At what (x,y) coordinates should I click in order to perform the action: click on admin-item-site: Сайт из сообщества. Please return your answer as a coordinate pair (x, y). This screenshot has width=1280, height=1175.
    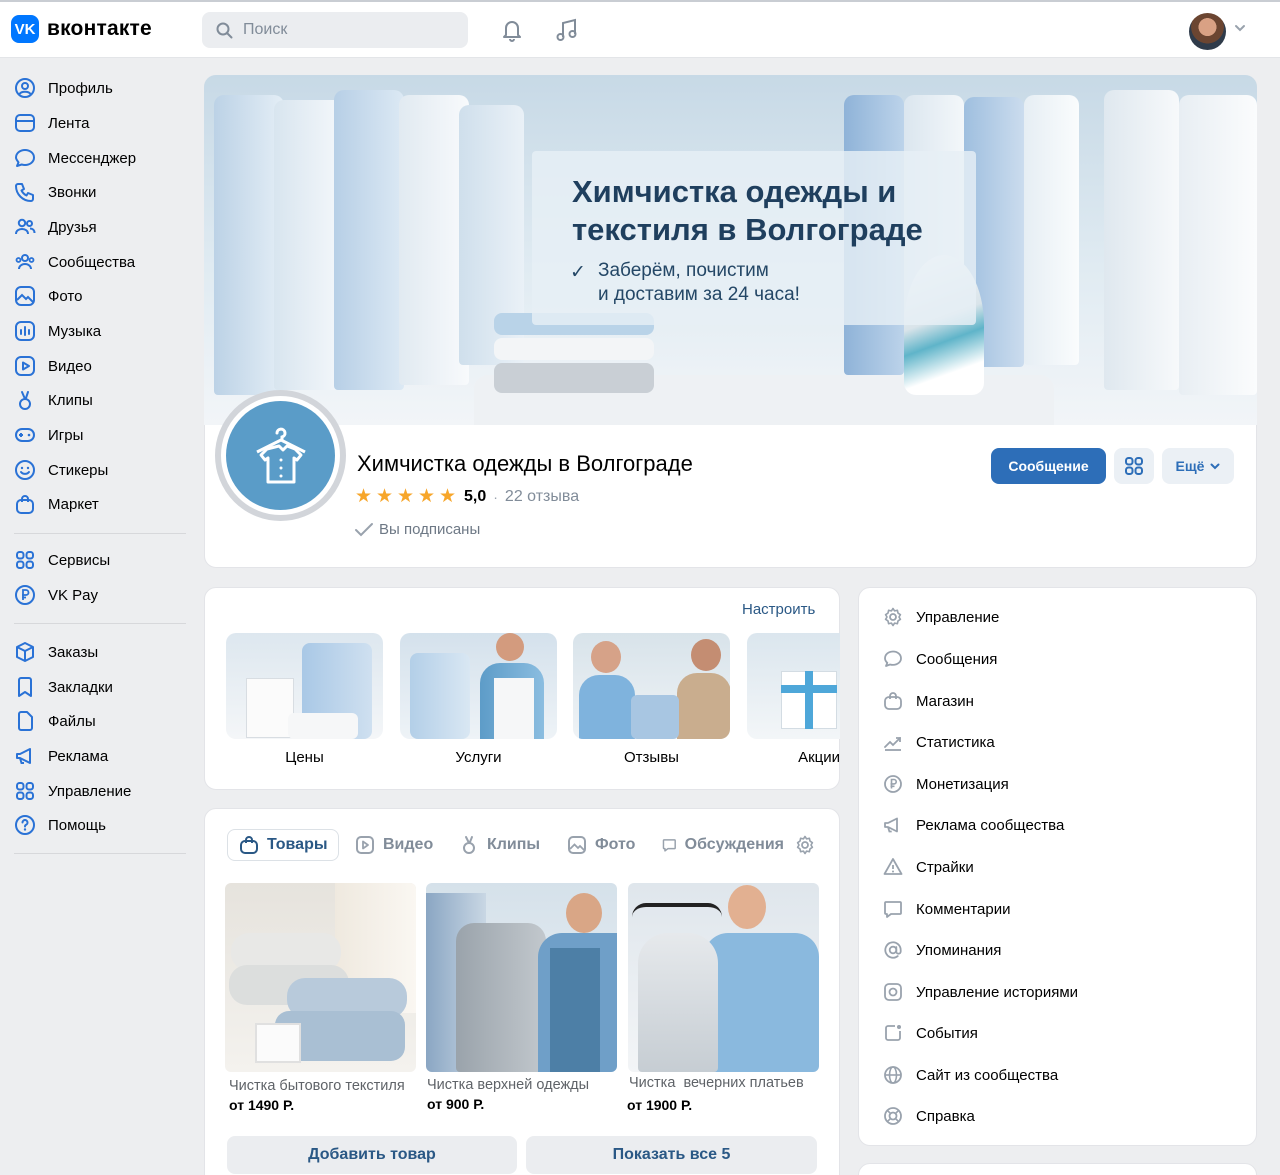
    Looking at the image, I should click on (970, 1075).